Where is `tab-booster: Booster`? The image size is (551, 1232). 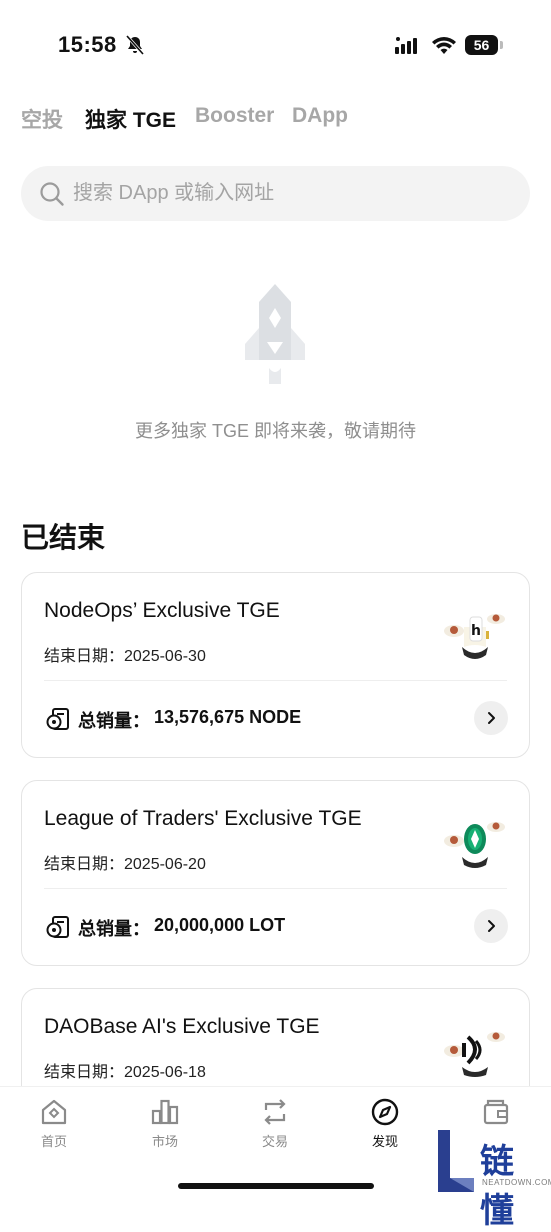 tab-booster: Booster is located at coordinates (234, 116).